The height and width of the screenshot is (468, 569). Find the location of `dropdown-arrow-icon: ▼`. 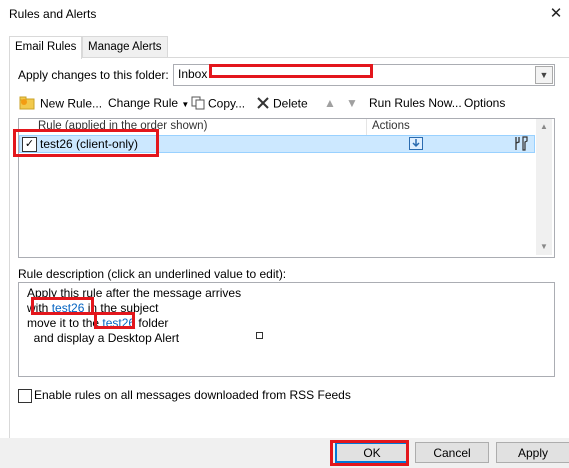

dropdown-arrow-icon: ▼ is located at coordinates (185, 104).